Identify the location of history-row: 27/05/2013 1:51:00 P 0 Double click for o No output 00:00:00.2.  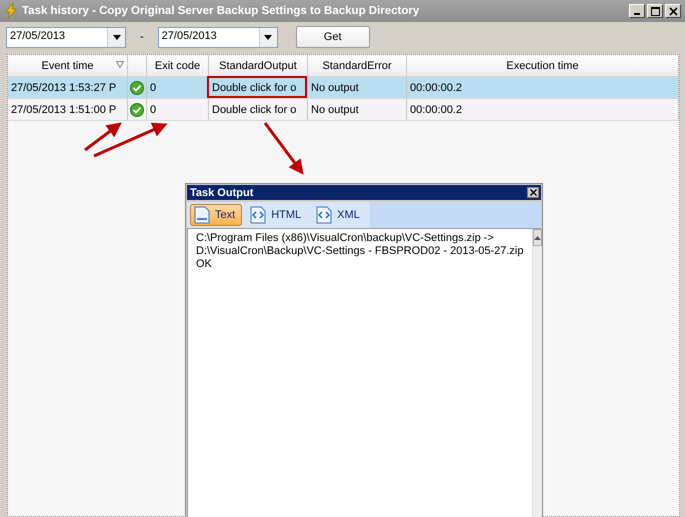
(343, 110).